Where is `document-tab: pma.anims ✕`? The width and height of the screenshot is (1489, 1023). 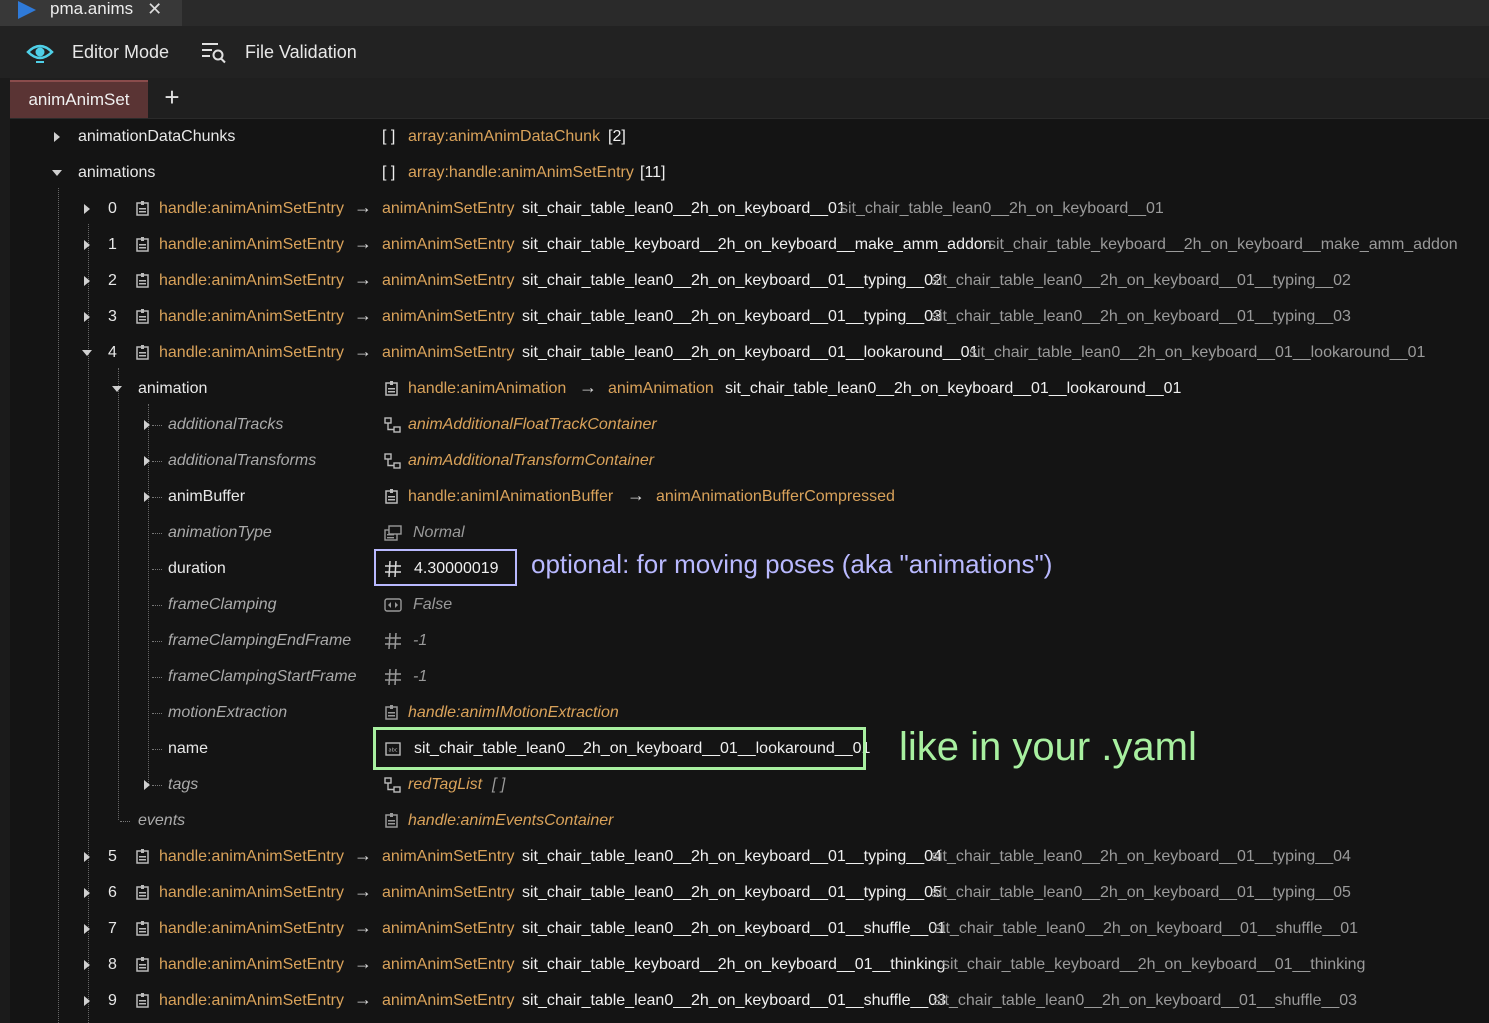
document-tab: pma.anims ✕ is located at coordinates (91, 13).